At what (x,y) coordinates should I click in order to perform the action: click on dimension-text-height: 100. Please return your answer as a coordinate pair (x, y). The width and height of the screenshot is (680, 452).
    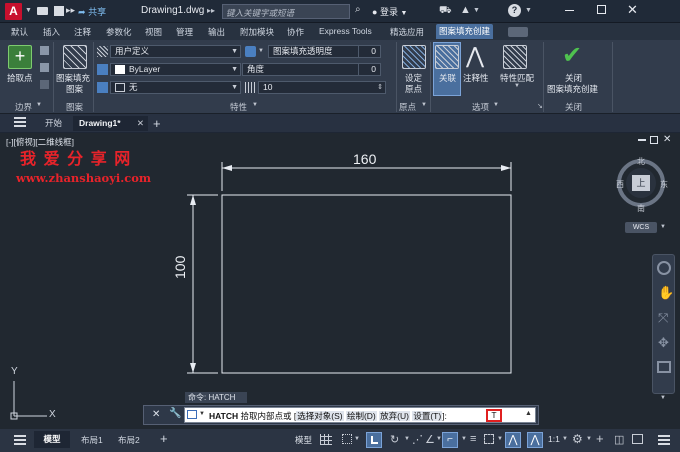
    Looking at the image, I should click on (180, 267).